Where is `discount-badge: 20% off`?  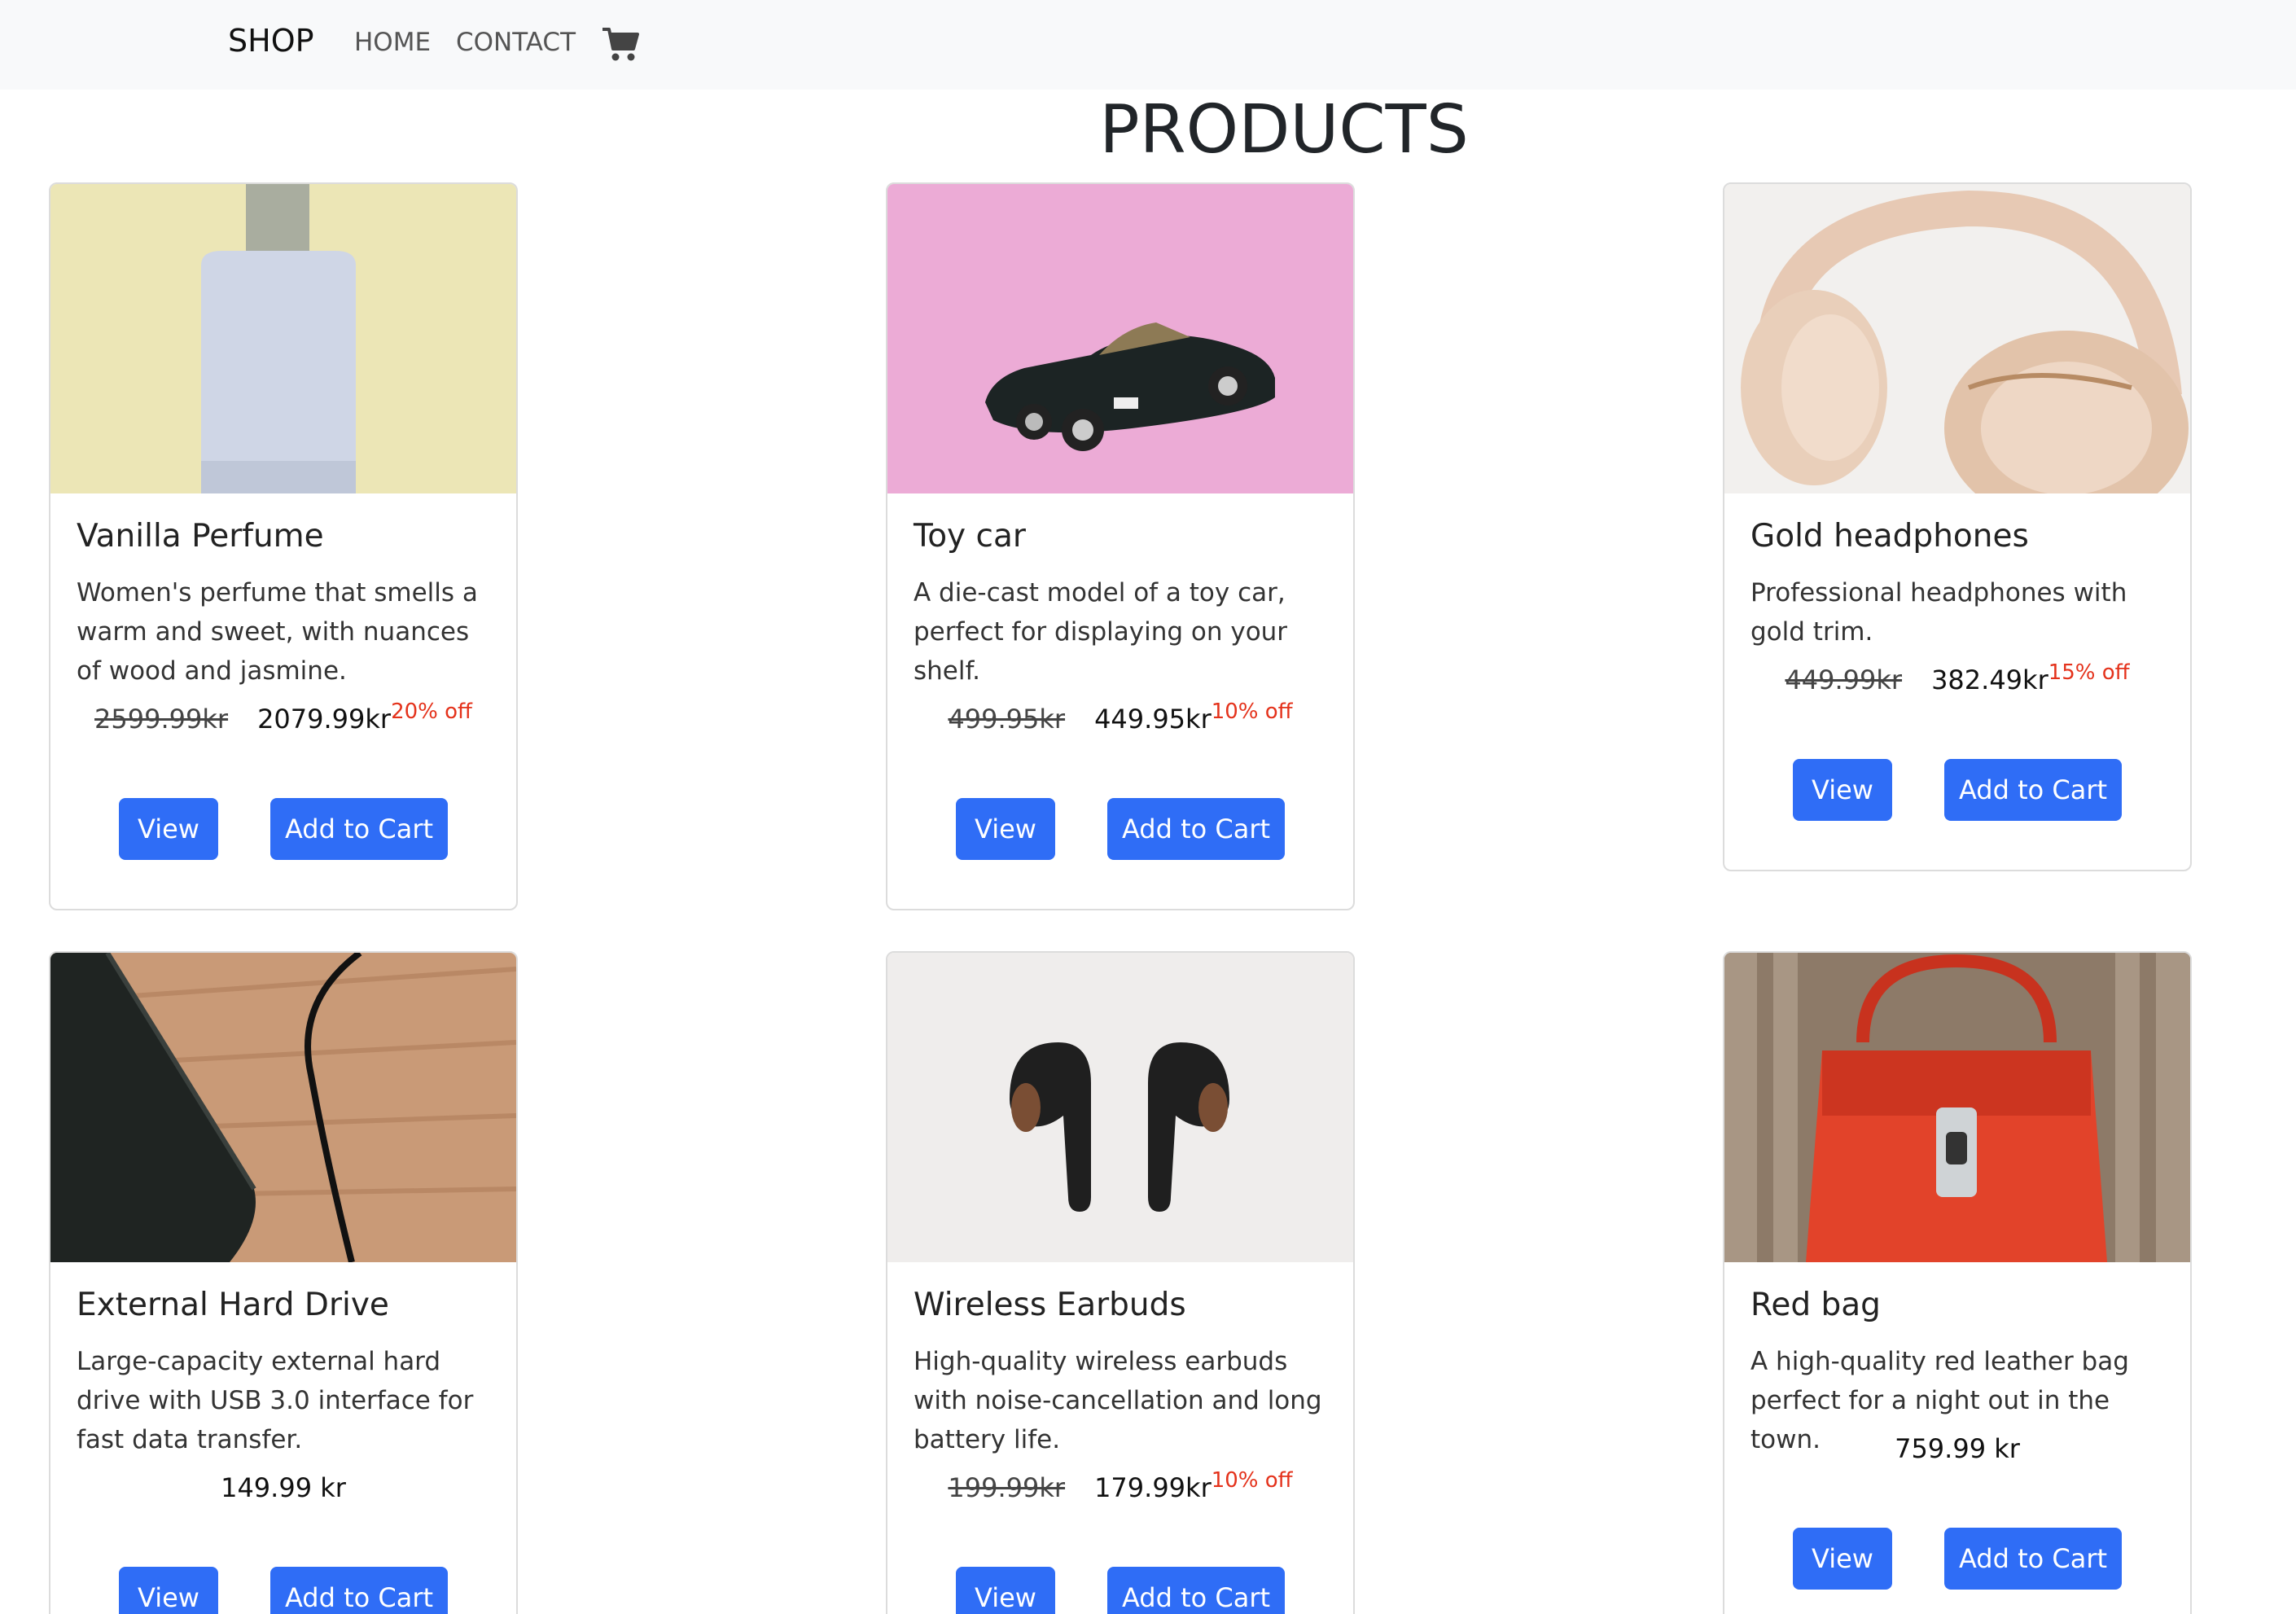 discount-badge: 20% off is located at coordinates (431, 712).